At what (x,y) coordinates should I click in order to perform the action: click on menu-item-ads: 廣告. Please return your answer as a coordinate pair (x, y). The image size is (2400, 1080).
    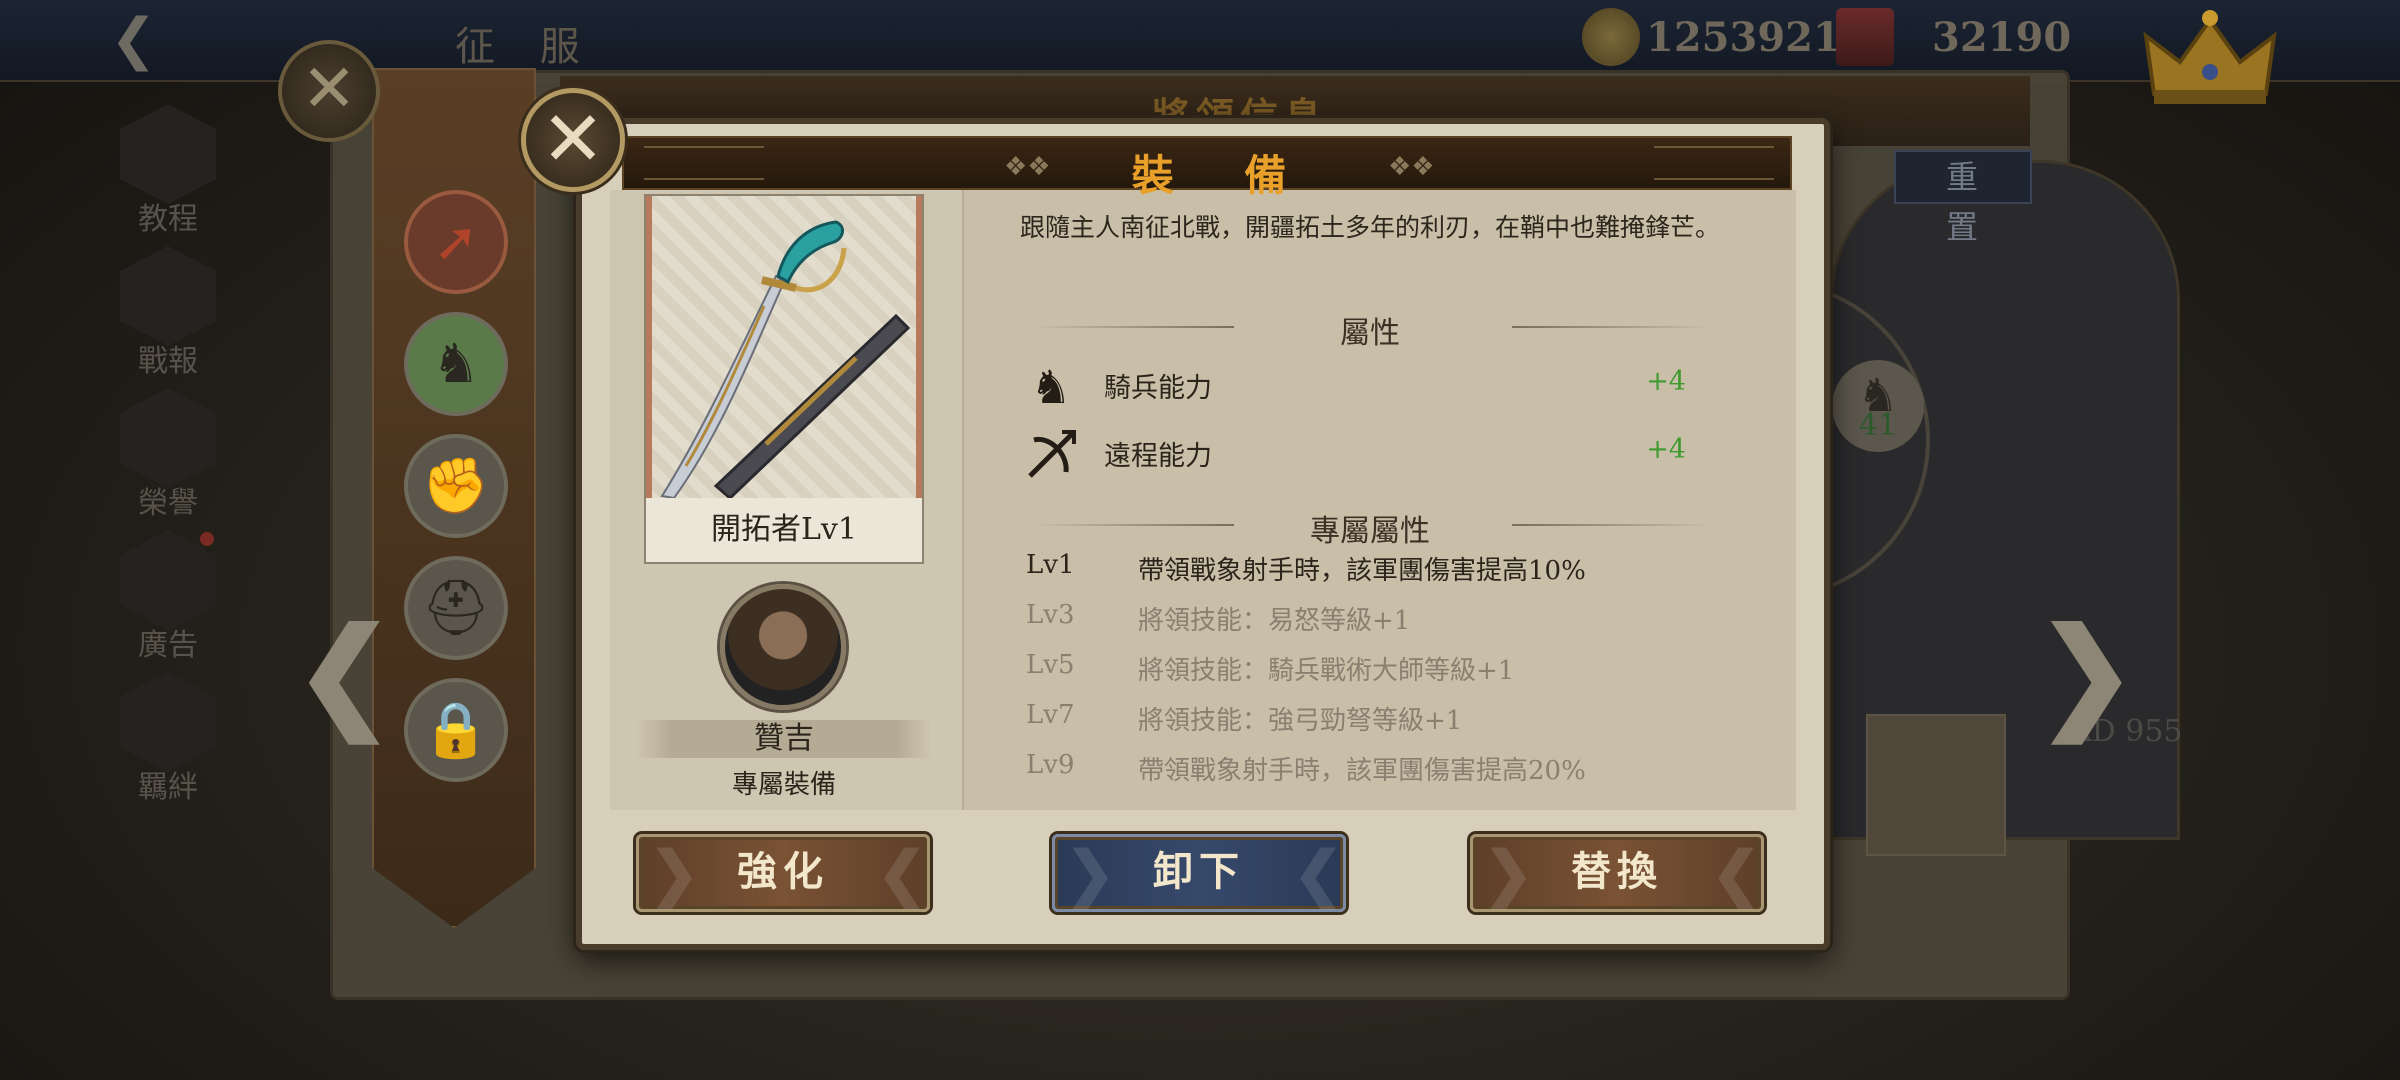
    Looking at the image, I should click on (168, 597).